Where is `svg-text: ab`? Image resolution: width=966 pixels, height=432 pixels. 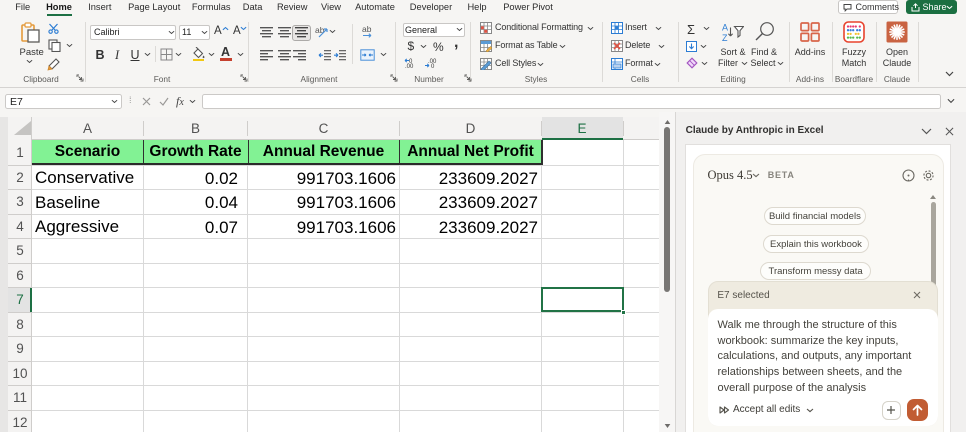 svg-text: ab is located at coordinates (367, 29).